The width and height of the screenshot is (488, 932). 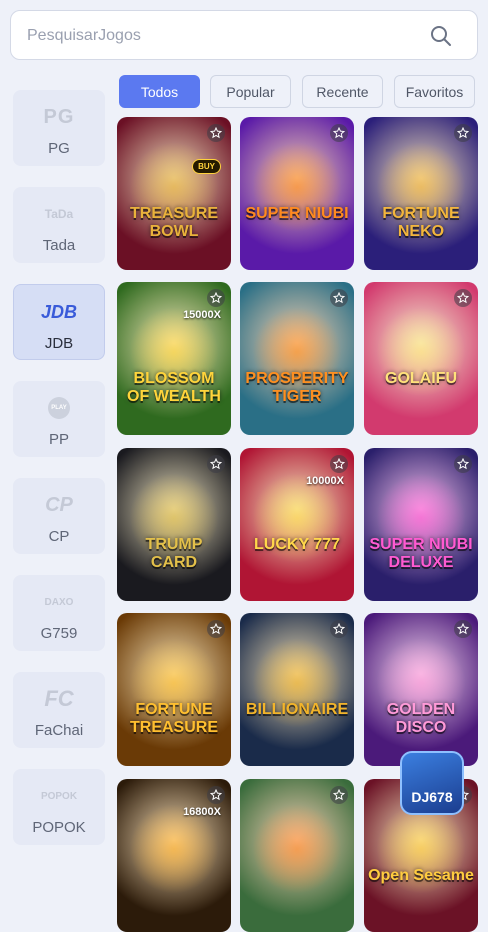 What do you see at coordinates (59, 796) in the screenshot?
I see `popok-logo-icon: POPOK` at bounding box center [59, 796].